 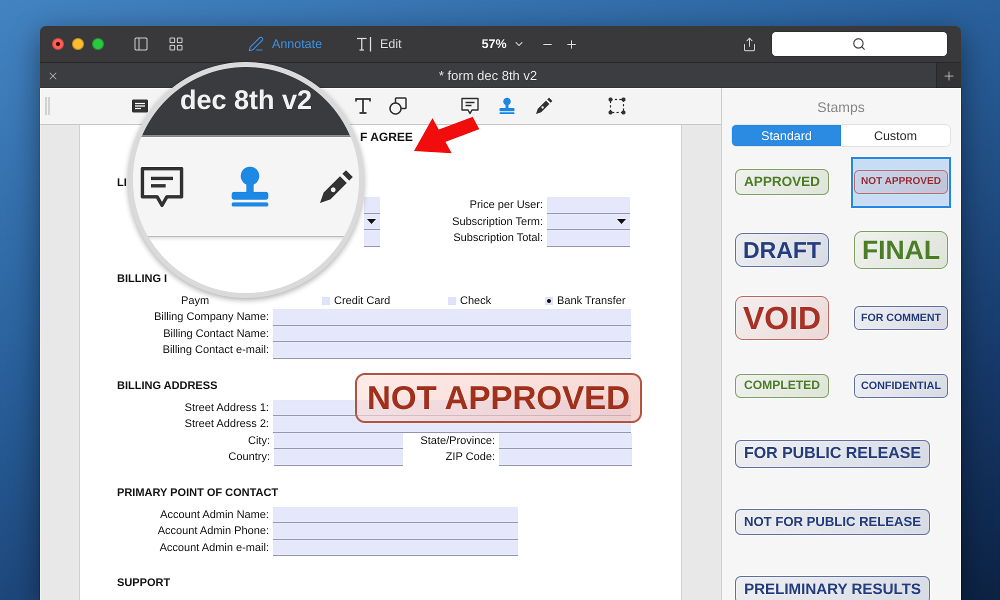 I want to click on close-icon, so click(x=53, y=76).